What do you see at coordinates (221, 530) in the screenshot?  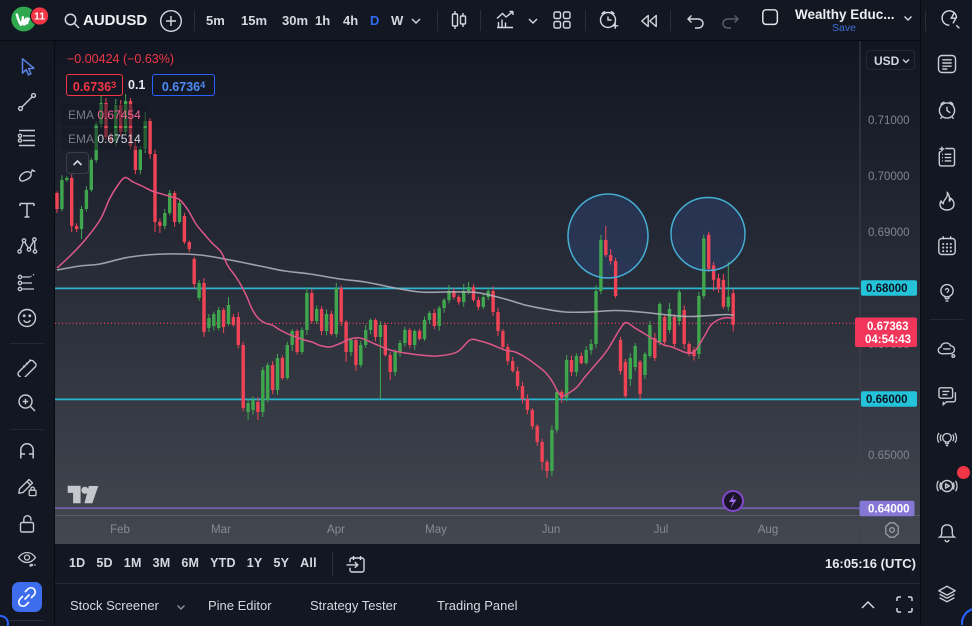 I see `svg-text: Mar` at bounding box center [221, 530].